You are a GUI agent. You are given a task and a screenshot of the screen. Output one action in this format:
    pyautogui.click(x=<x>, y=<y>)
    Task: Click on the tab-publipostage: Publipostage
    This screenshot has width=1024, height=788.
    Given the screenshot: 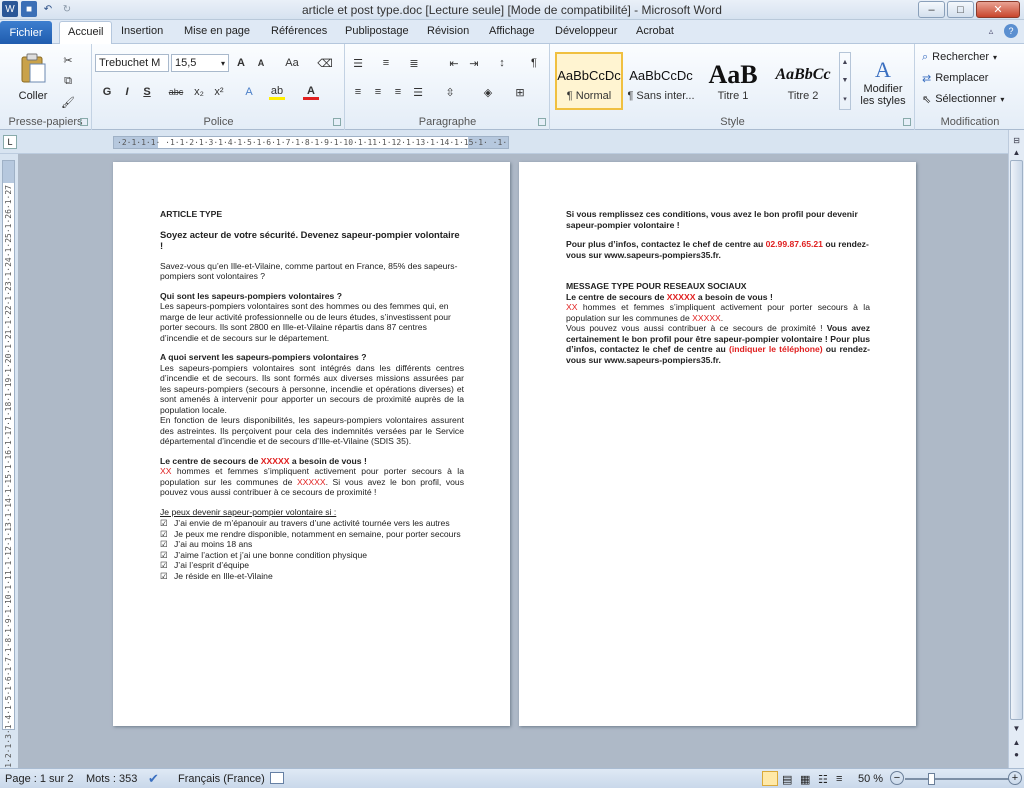 What is the action you would take?
    pyautogui.click(x=377, y=31)
    